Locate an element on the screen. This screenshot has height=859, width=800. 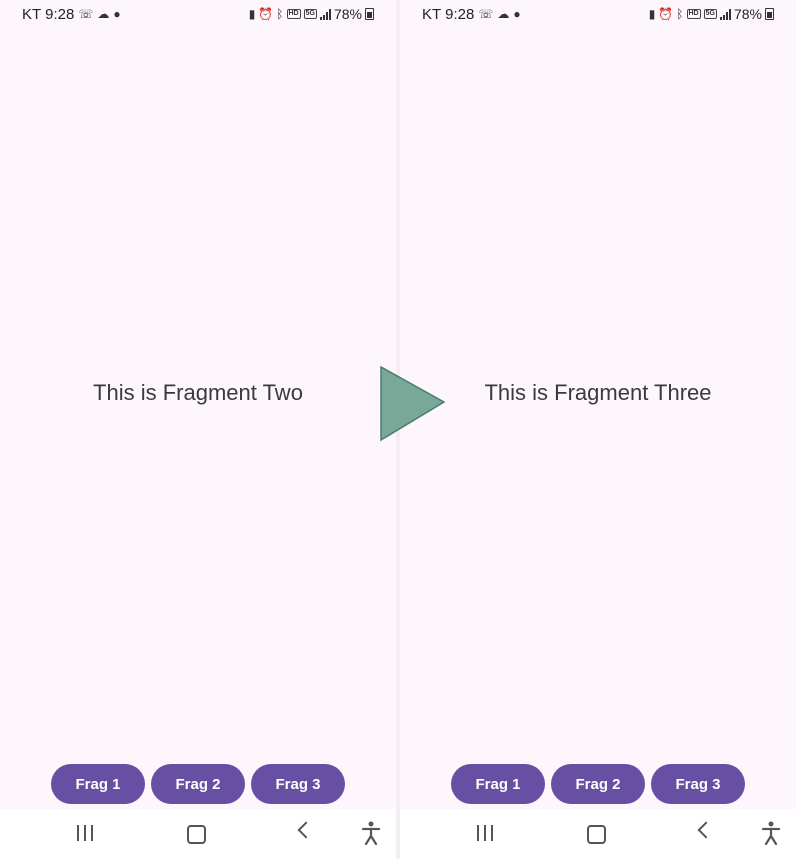
play-arrow-icon is located at coordinates (413, 403).